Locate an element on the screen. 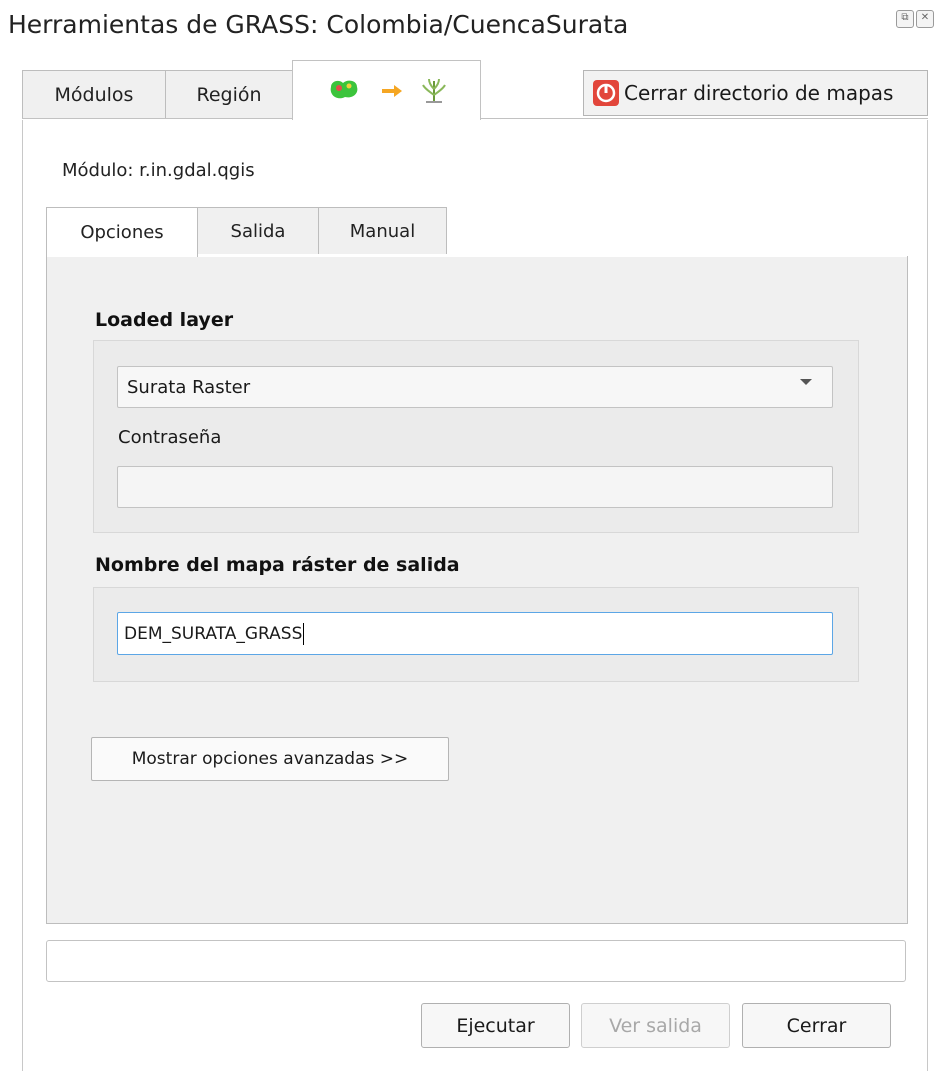 This screenshot has width=938, height=1071. output-map-input: DEM_SURATA_GRASS is located at coordinates (475, 633).